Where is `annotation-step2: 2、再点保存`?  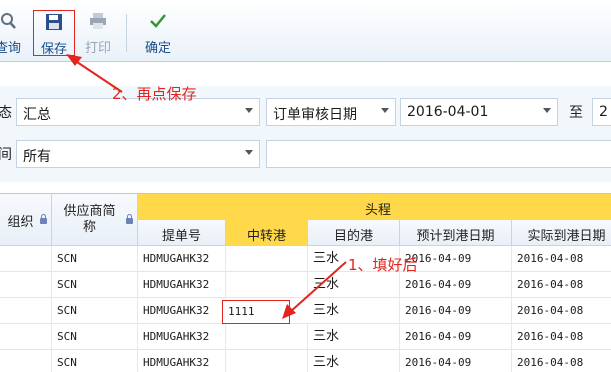
annotation-step2: 2、再点保存 is located at coordinates (154, 94).